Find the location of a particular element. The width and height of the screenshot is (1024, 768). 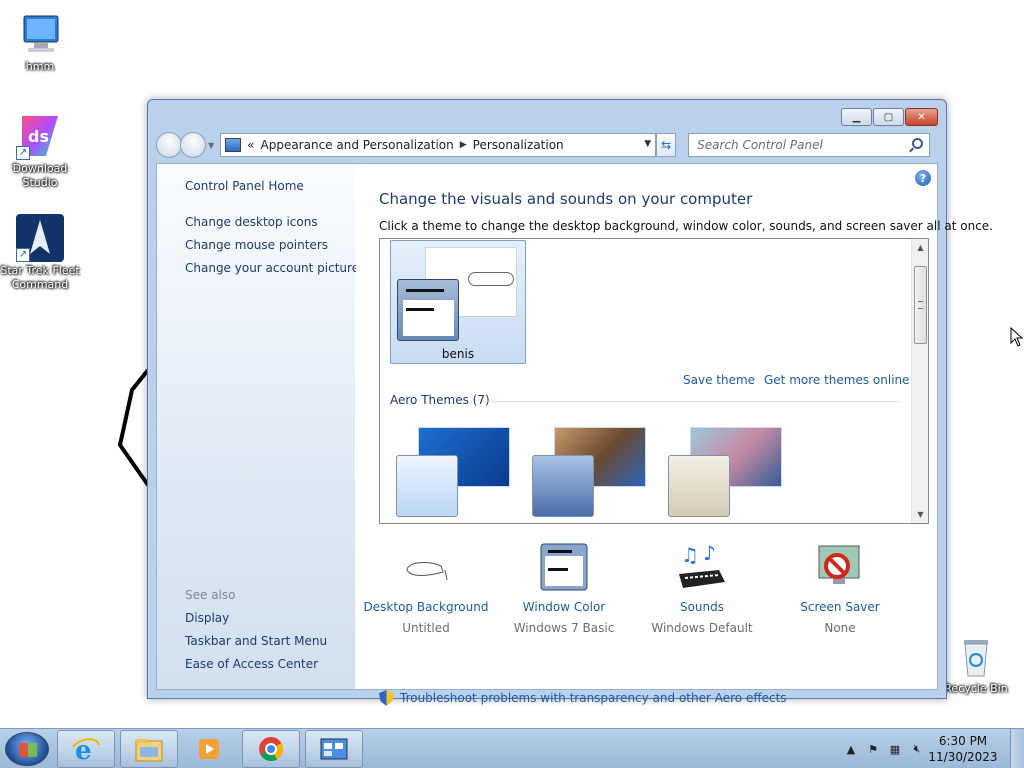

mouse-cursor-icon is located at coordinates (1017, 337).